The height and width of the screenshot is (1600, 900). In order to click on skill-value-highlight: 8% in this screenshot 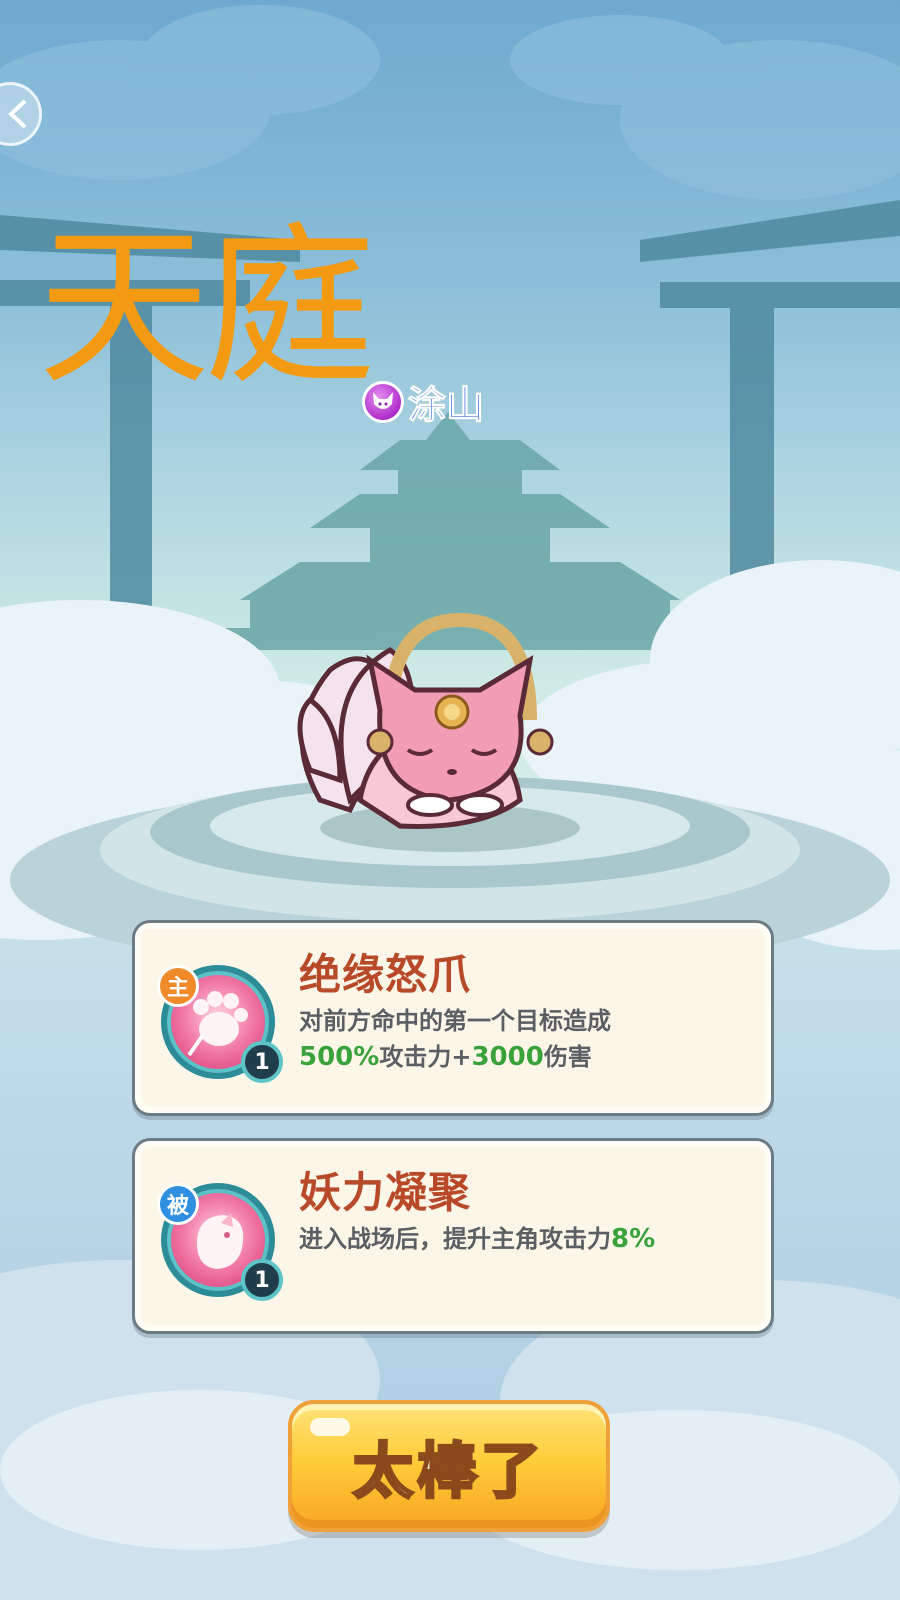, I will do `click(633, 1239)`.